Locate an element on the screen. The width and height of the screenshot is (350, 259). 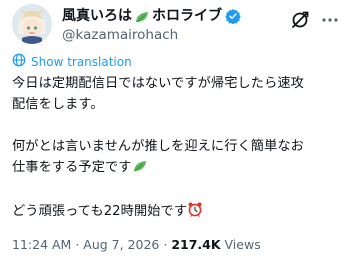
author-name-row: 風真いろは ホロライブ is located at coordinates (151, 16).